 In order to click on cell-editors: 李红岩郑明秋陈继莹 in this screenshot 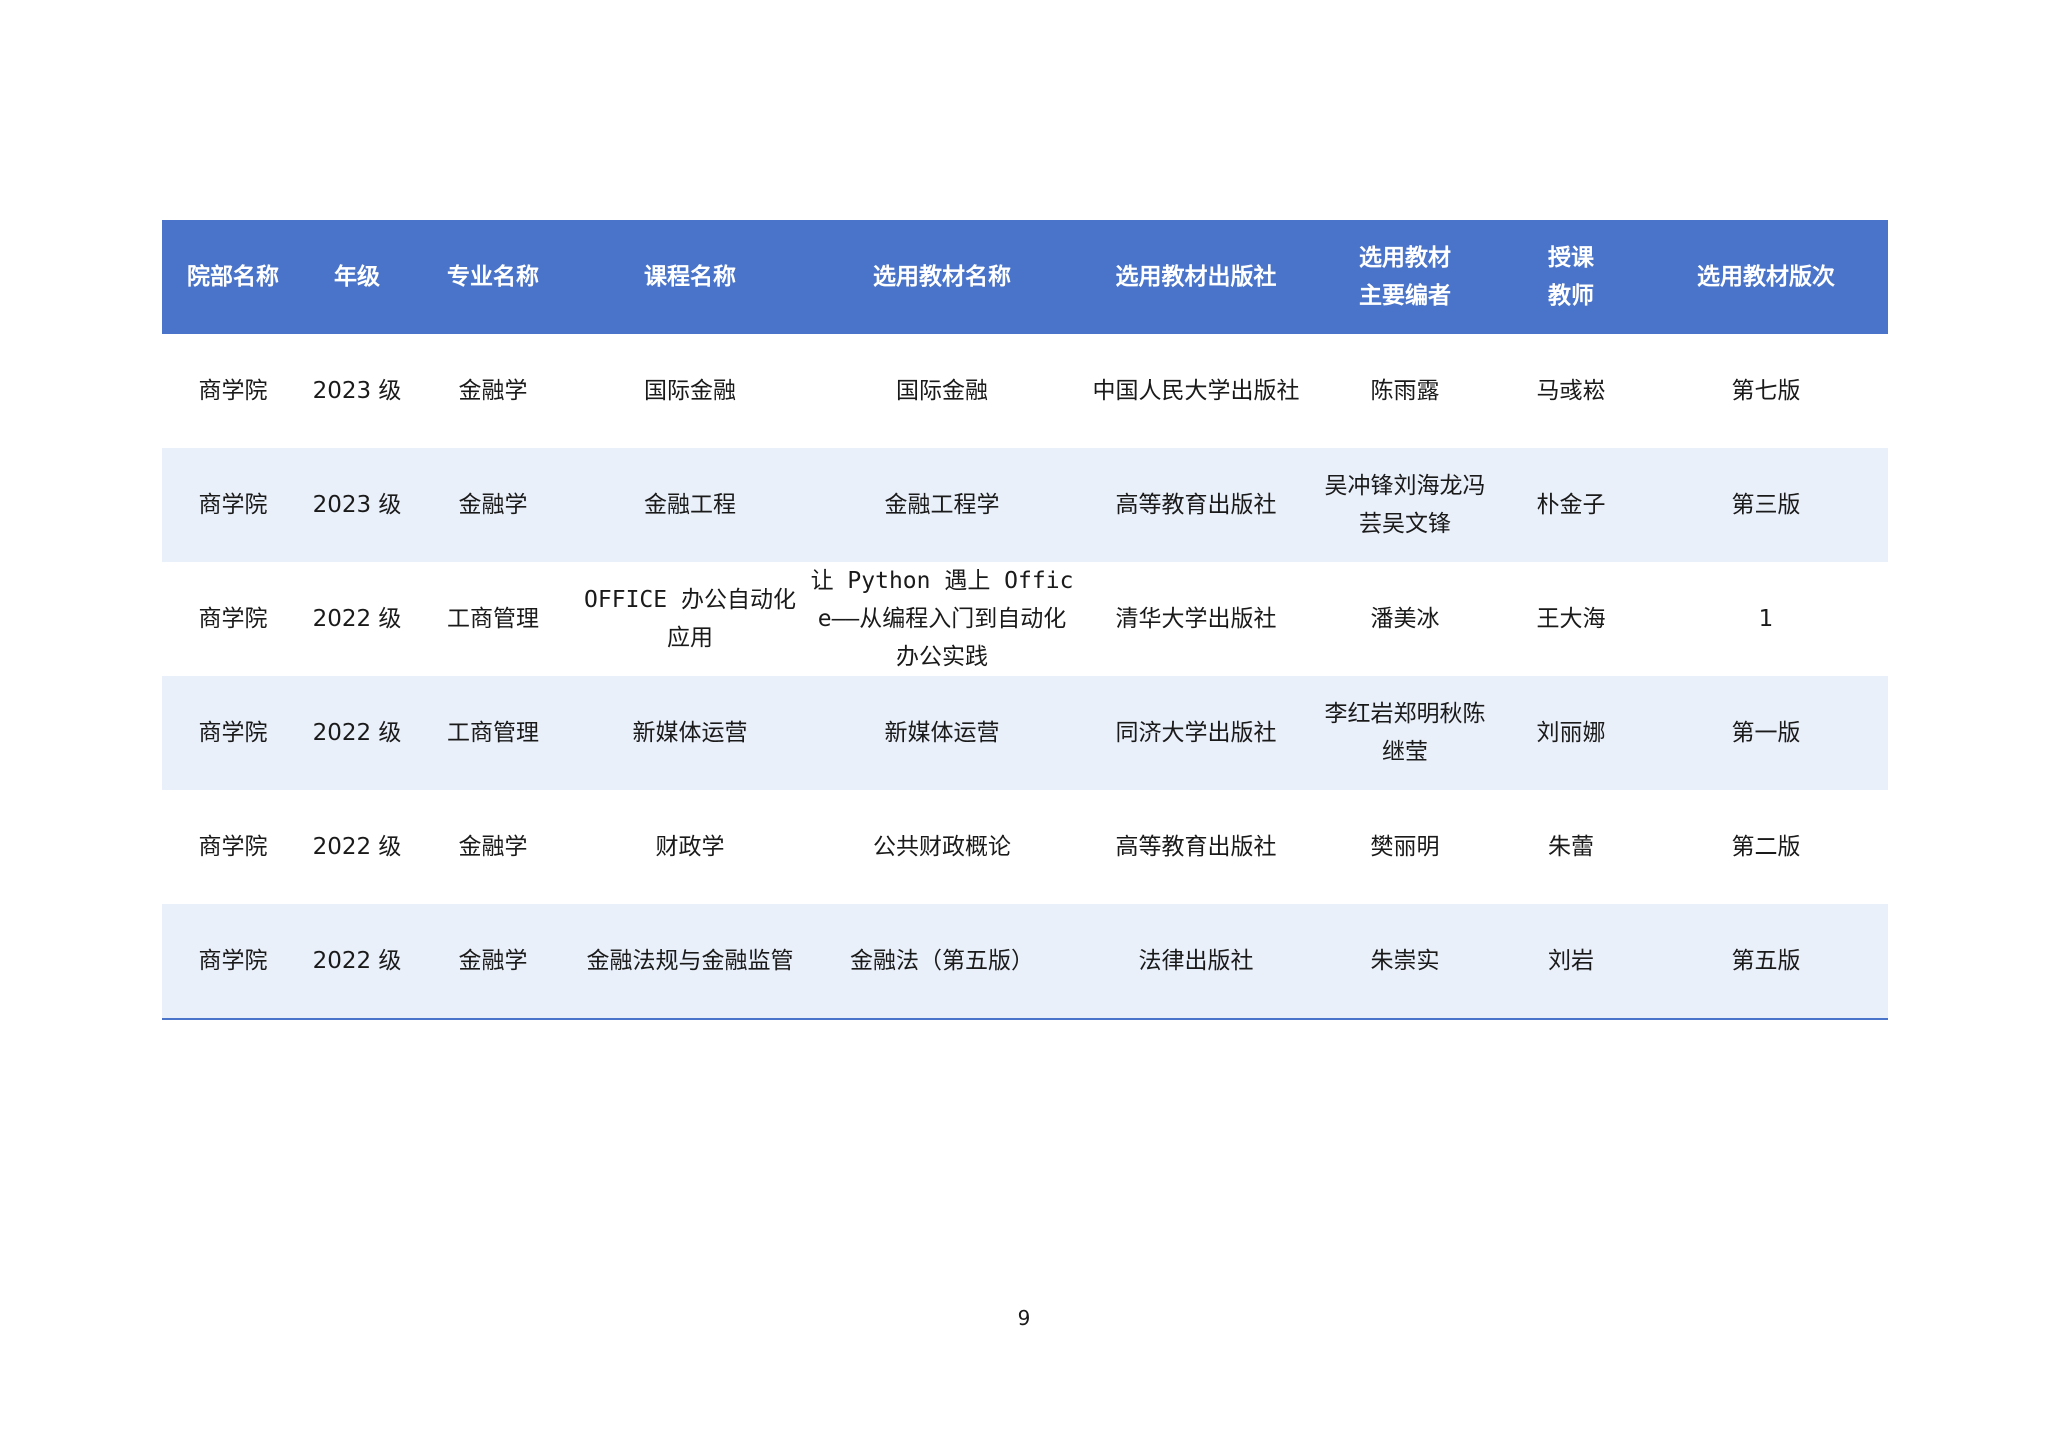, I will do `click(1405, 733)`.